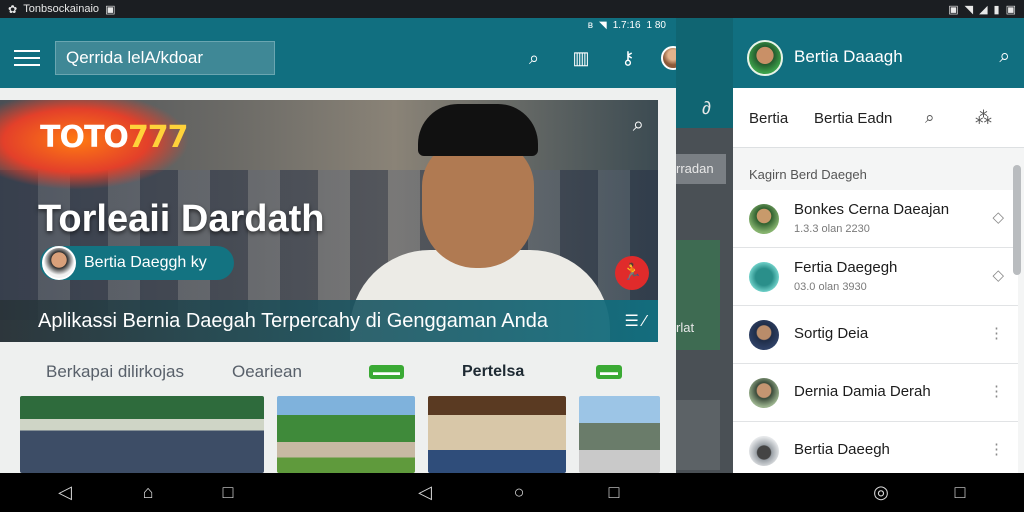  What do you see at coordinates (996, 9) in the screenshot?
I see `battery-icon: ▮` at bounding box center [996, 9].